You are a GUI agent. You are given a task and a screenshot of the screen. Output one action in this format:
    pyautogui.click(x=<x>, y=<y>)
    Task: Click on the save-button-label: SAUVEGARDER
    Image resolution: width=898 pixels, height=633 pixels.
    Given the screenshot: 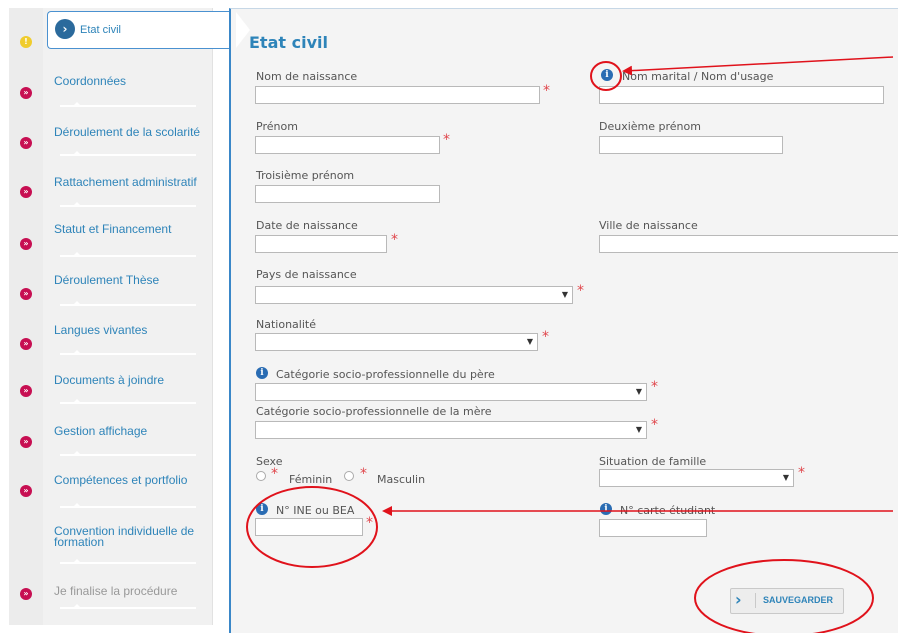 What is the action you would take?
    pyautogui.click(x=798, y=600)
    